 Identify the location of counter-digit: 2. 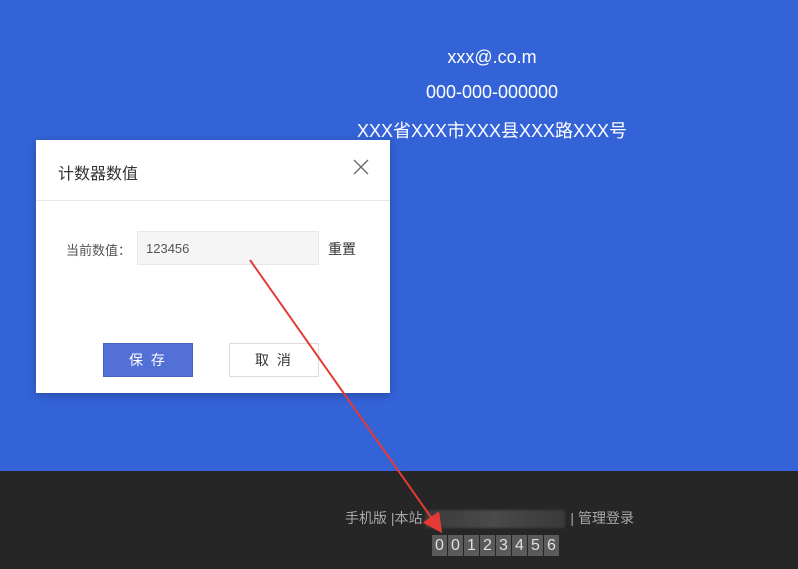
(487, 545).